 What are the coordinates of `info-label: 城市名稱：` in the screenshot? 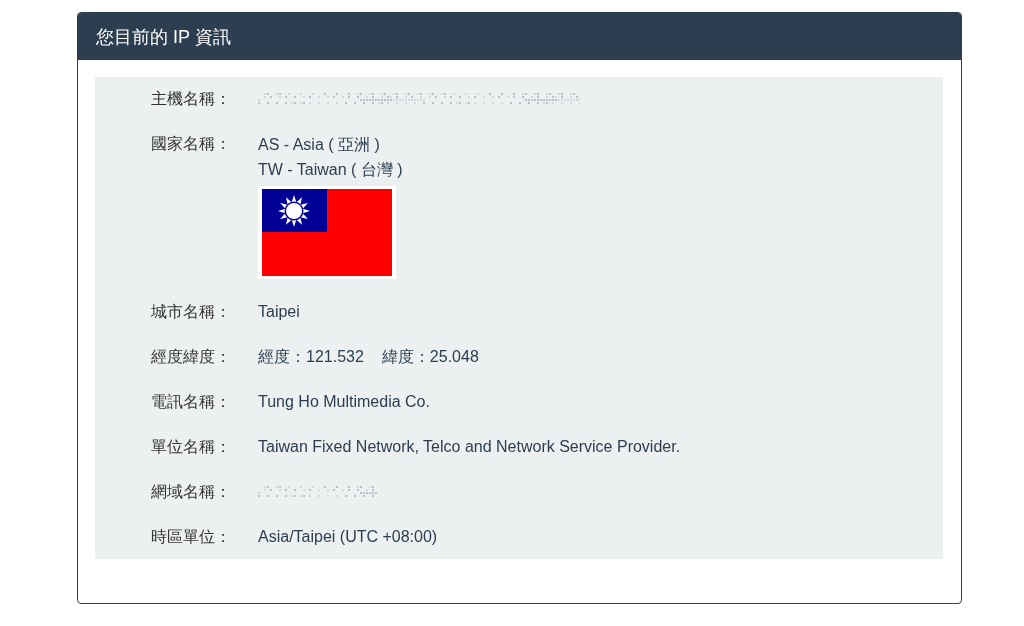 It's located at (191, 312).